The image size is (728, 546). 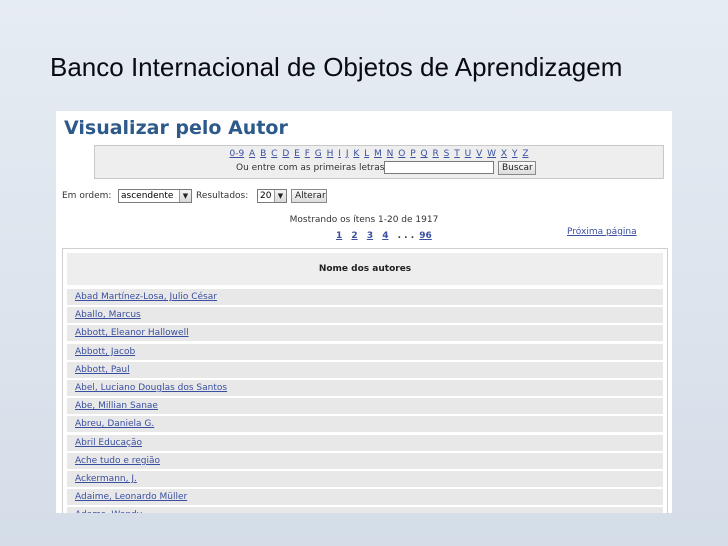 What do you see at coordinates (266, 196) in the screenshot?
I see `results-select-value: 20` at bounding box center [266, 196].